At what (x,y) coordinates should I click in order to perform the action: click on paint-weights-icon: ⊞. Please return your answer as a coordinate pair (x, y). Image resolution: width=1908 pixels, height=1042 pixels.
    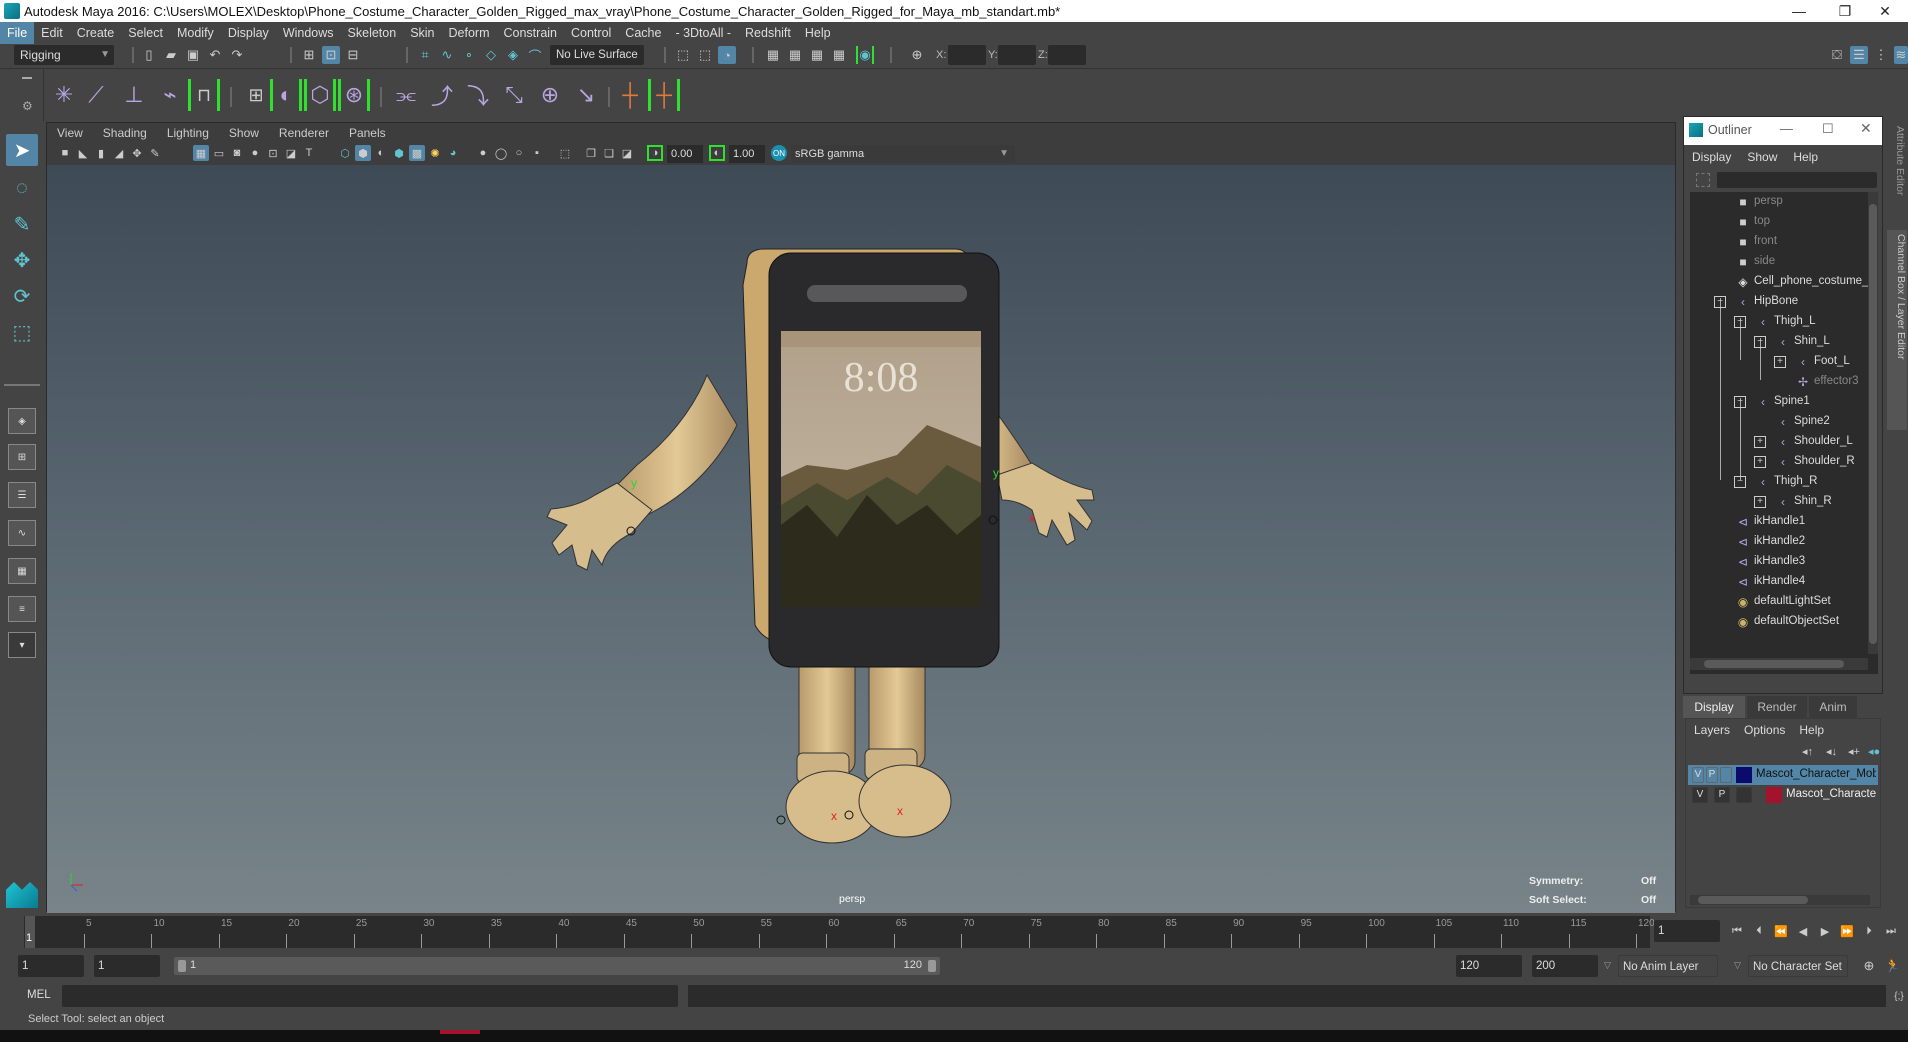
    Looking at the image, I should click on (256, 95).